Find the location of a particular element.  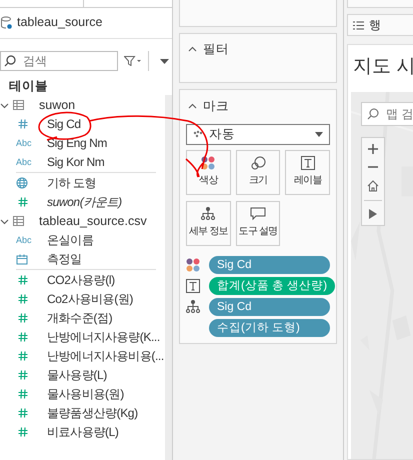

rows-shelf: 행 is located at coordinates (380, 25).